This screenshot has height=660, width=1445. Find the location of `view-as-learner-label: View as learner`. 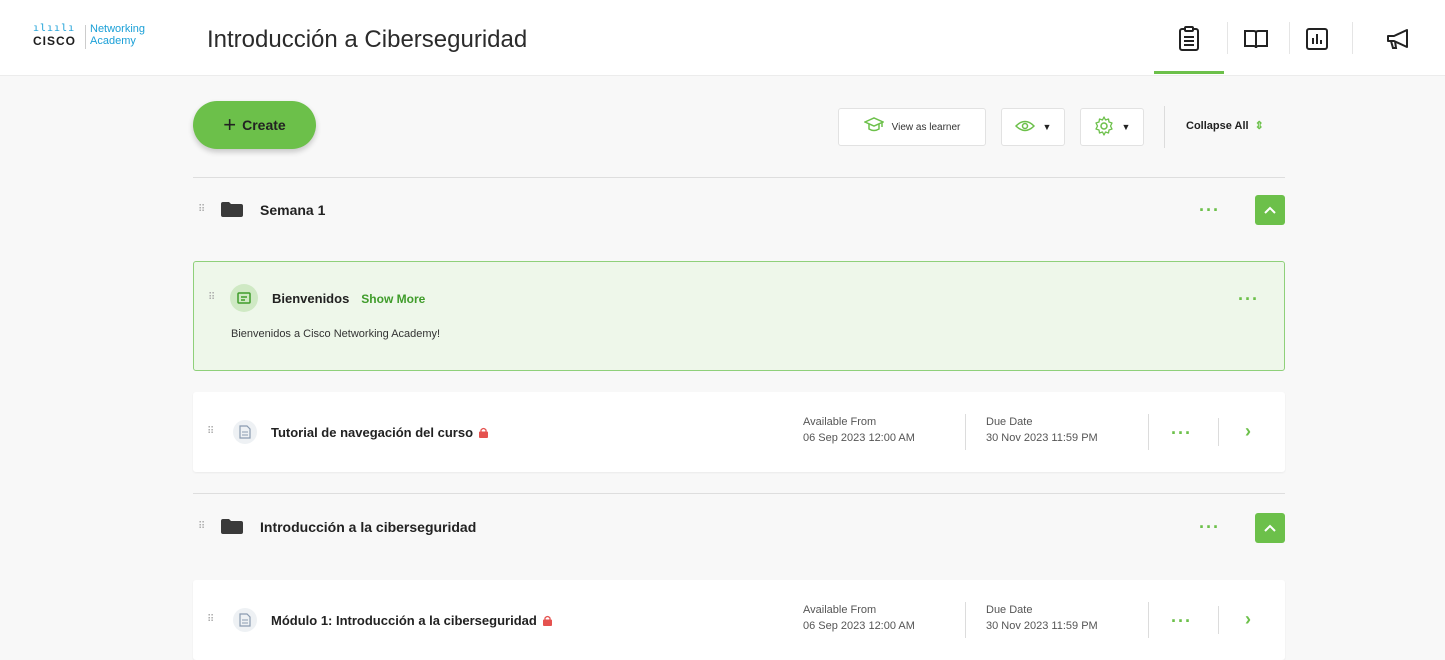

view-as-learner-label: View as learner is located at coordinates (926, 127).